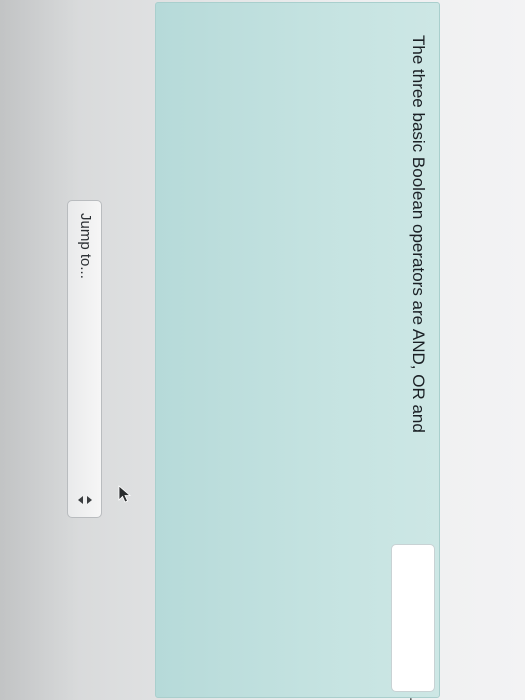 Image resolution: width=525 pixels, height=700 pixels. Describe the element at coordinates (85, 500) in the screenshot. I see `up-down-arrows-icon` at that location.